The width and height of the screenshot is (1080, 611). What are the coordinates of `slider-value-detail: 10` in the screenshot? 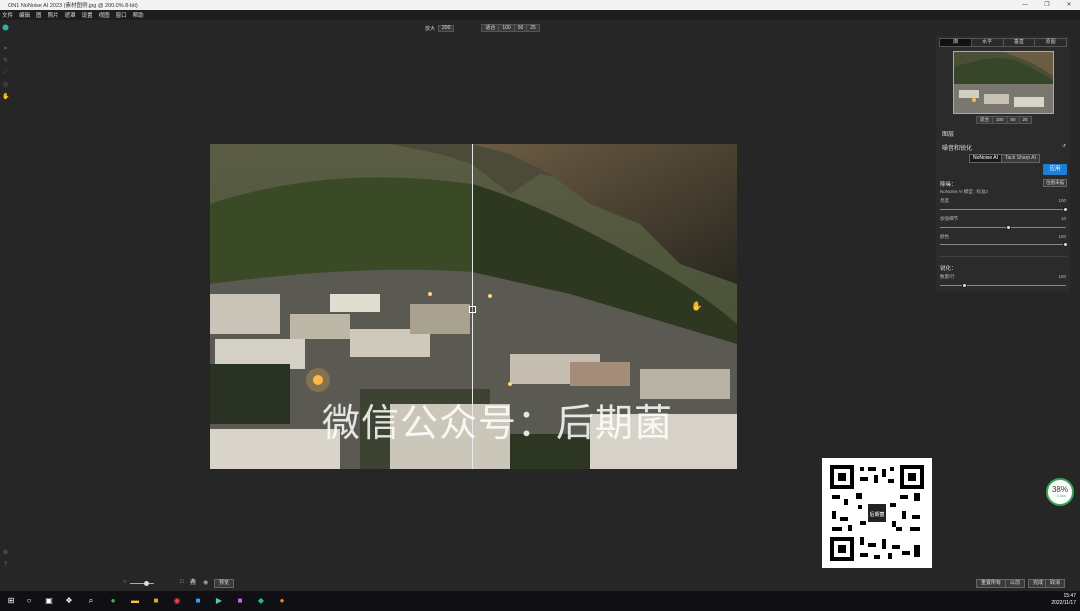 It's located at (1063, 218).